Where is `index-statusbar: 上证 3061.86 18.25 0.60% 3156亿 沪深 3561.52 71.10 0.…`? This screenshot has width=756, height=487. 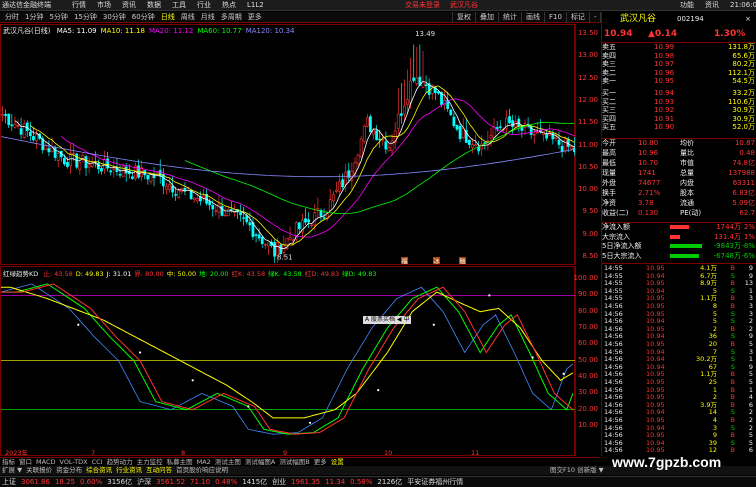 index-statusbar: 上证 3061.86 18.25 0.60% 3156亿 沪深 3561.52 71.10 0.… is located at coordinates (378, 481).